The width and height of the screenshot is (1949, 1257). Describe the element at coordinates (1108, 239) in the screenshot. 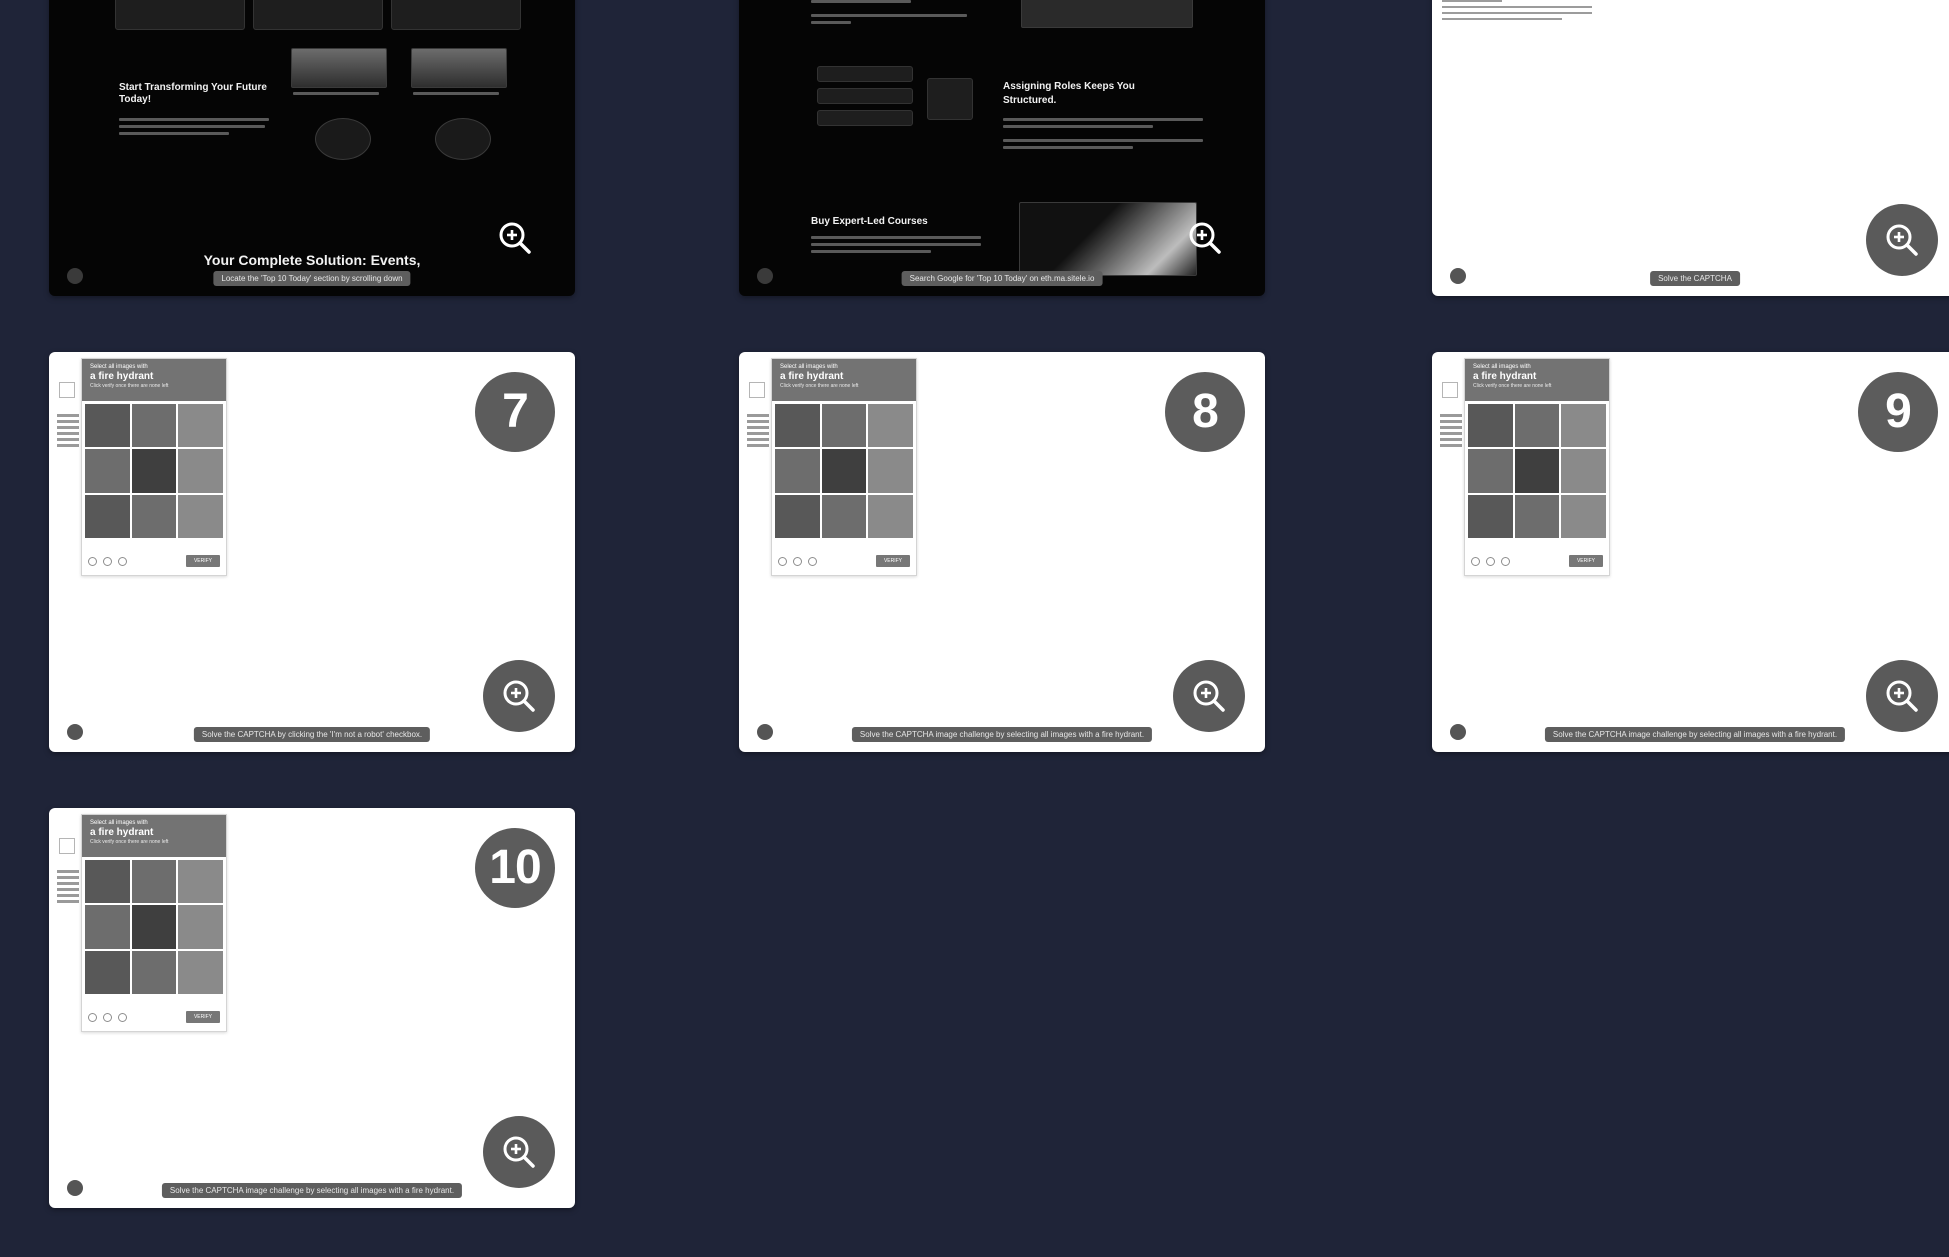

I see `course-preview` at that location.